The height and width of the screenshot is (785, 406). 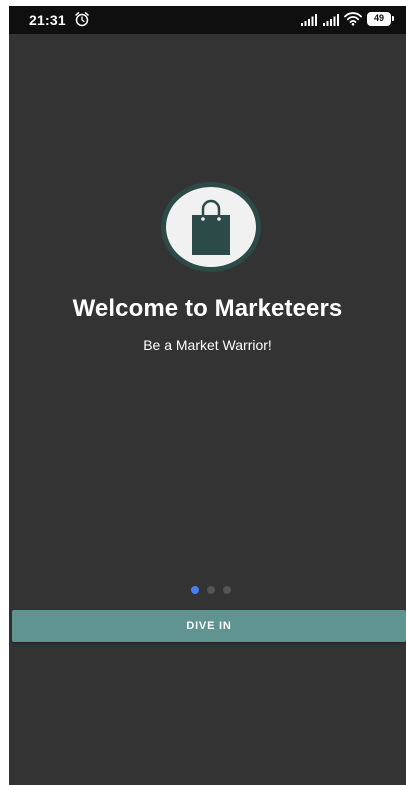 What do you see at coordinates (47, 20) in the screenshot?
I see `status-time: 21:31` at bounding box center [47, 20].